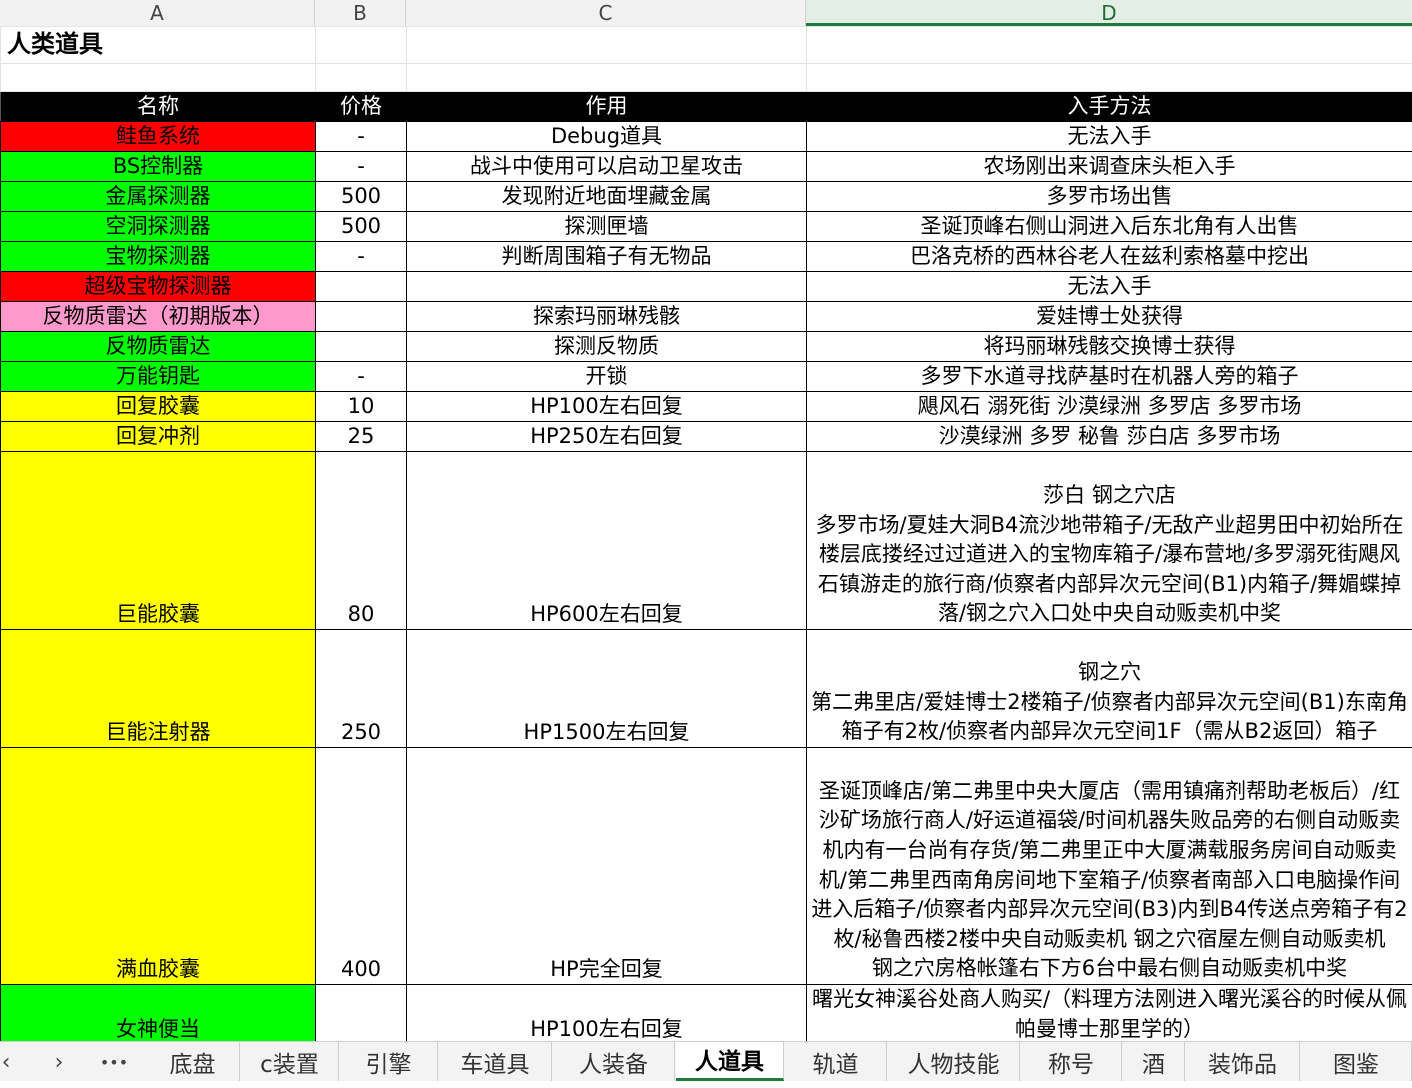 The width and height of the screenshot is (1412, 1088). Describe the element at coordinates (1109, 257) in the screenshot. I see `cell-obtain: 巴洛克桥的西林谷老人在兹利索格墓中挖出` at that location.